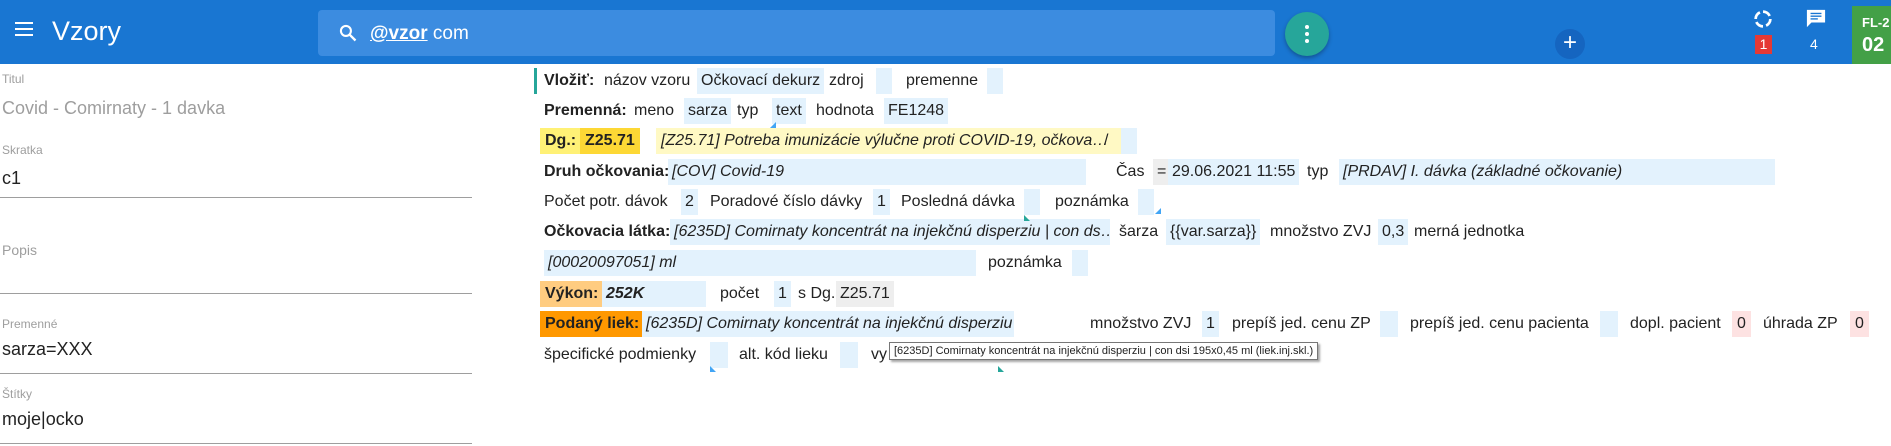 The image size is (1891, 446). I want to click on messages-count: 4, so click(1814, 44).